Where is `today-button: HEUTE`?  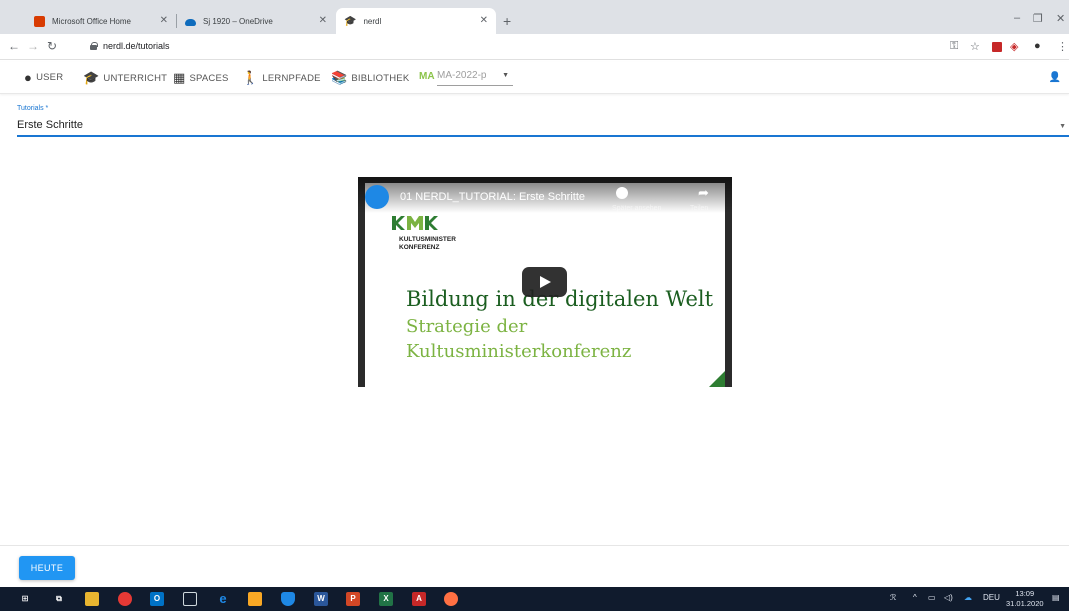
today-button: HEUTE is located at coordinates (47, 568).